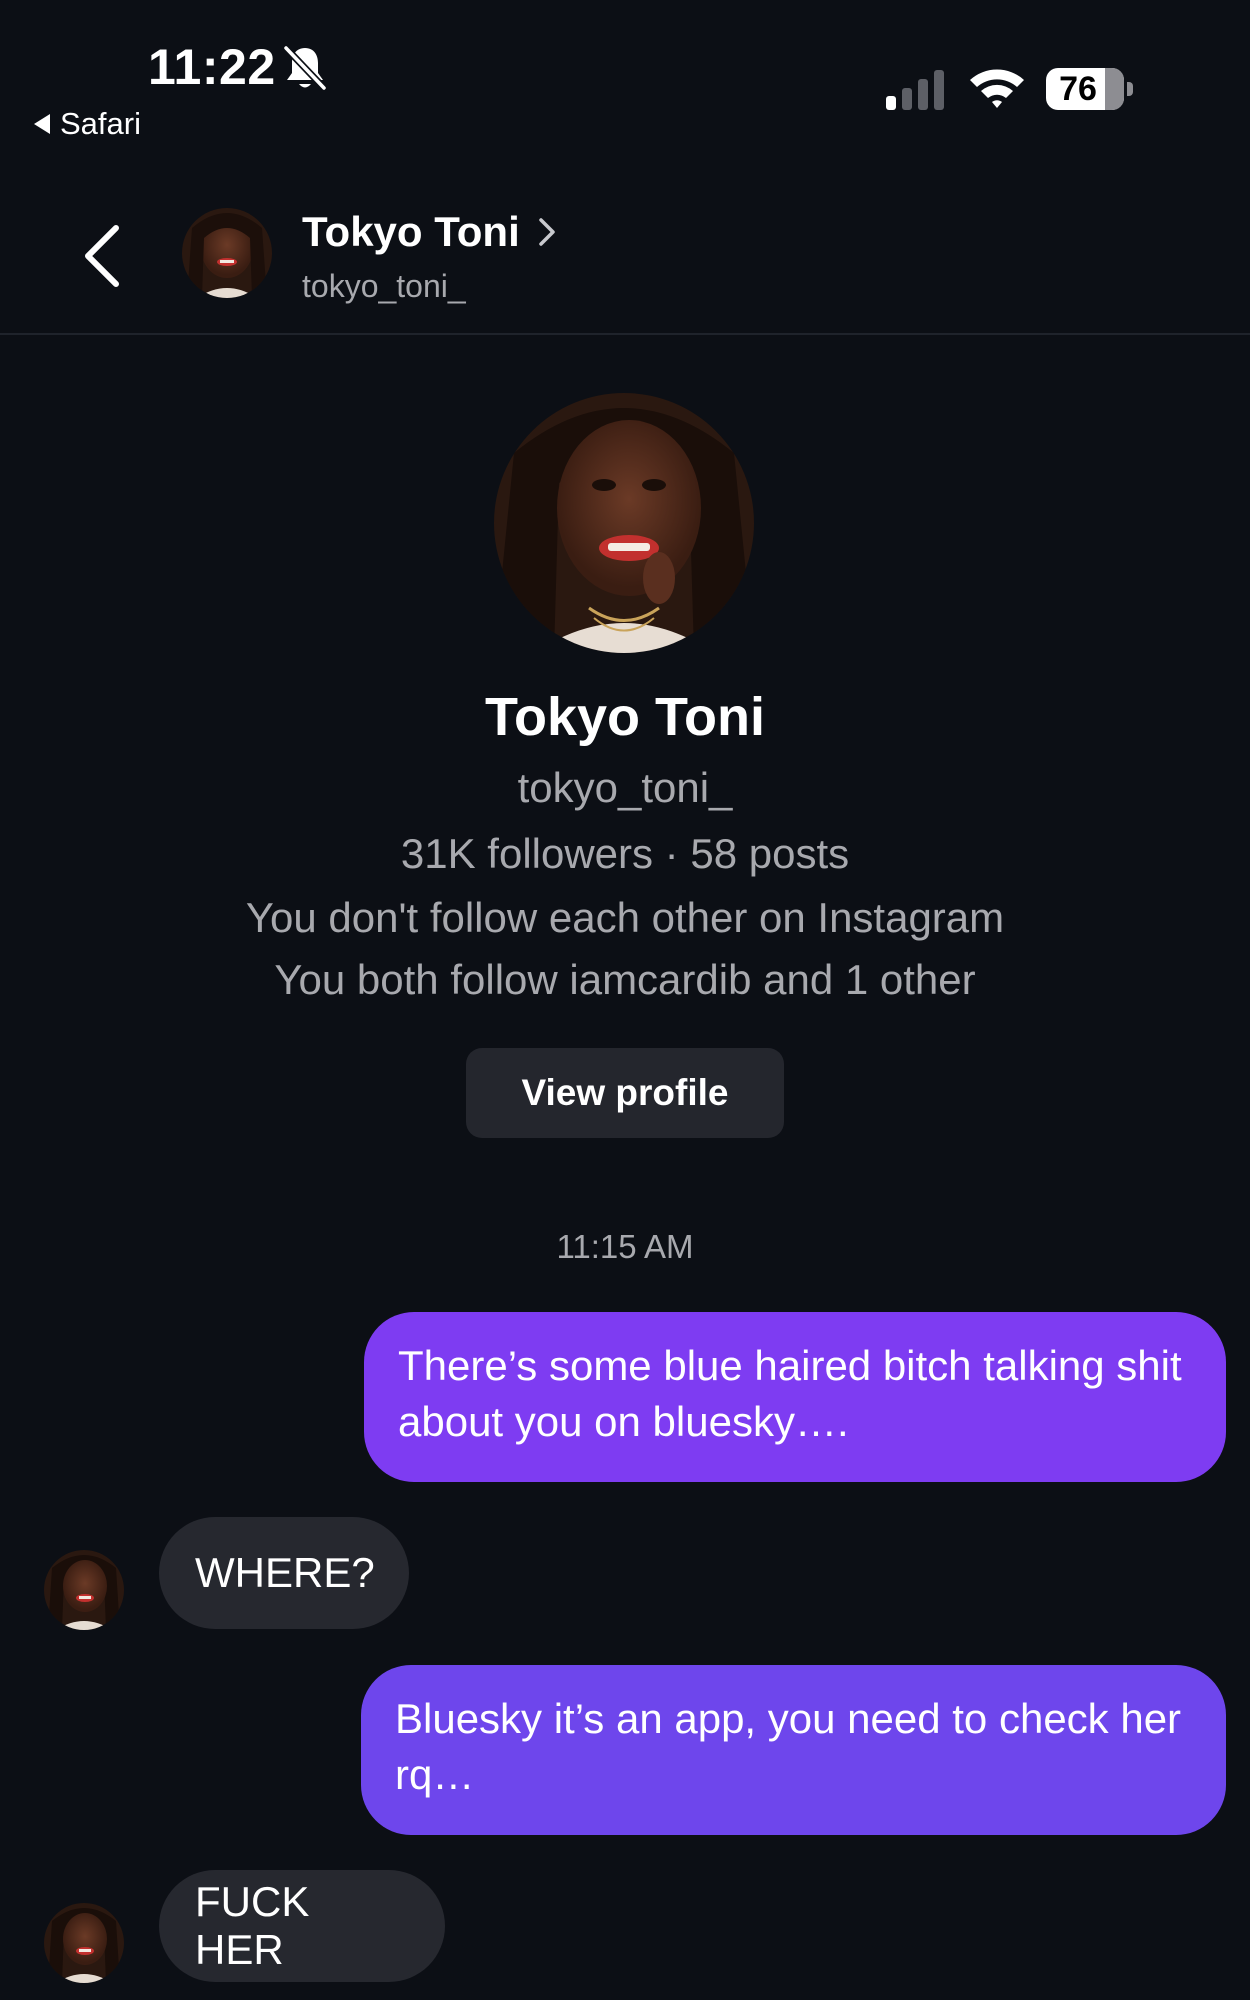  What do you see at coordinates (305, 68) in the screenshot?
I see `bell-muted-icon` at bounding box center [305, 68].